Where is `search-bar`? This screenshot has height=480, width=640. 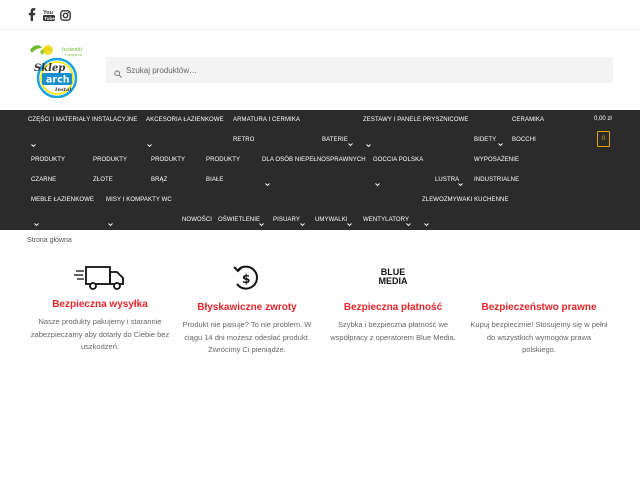 search-bar is located at coordinates (359, 70).